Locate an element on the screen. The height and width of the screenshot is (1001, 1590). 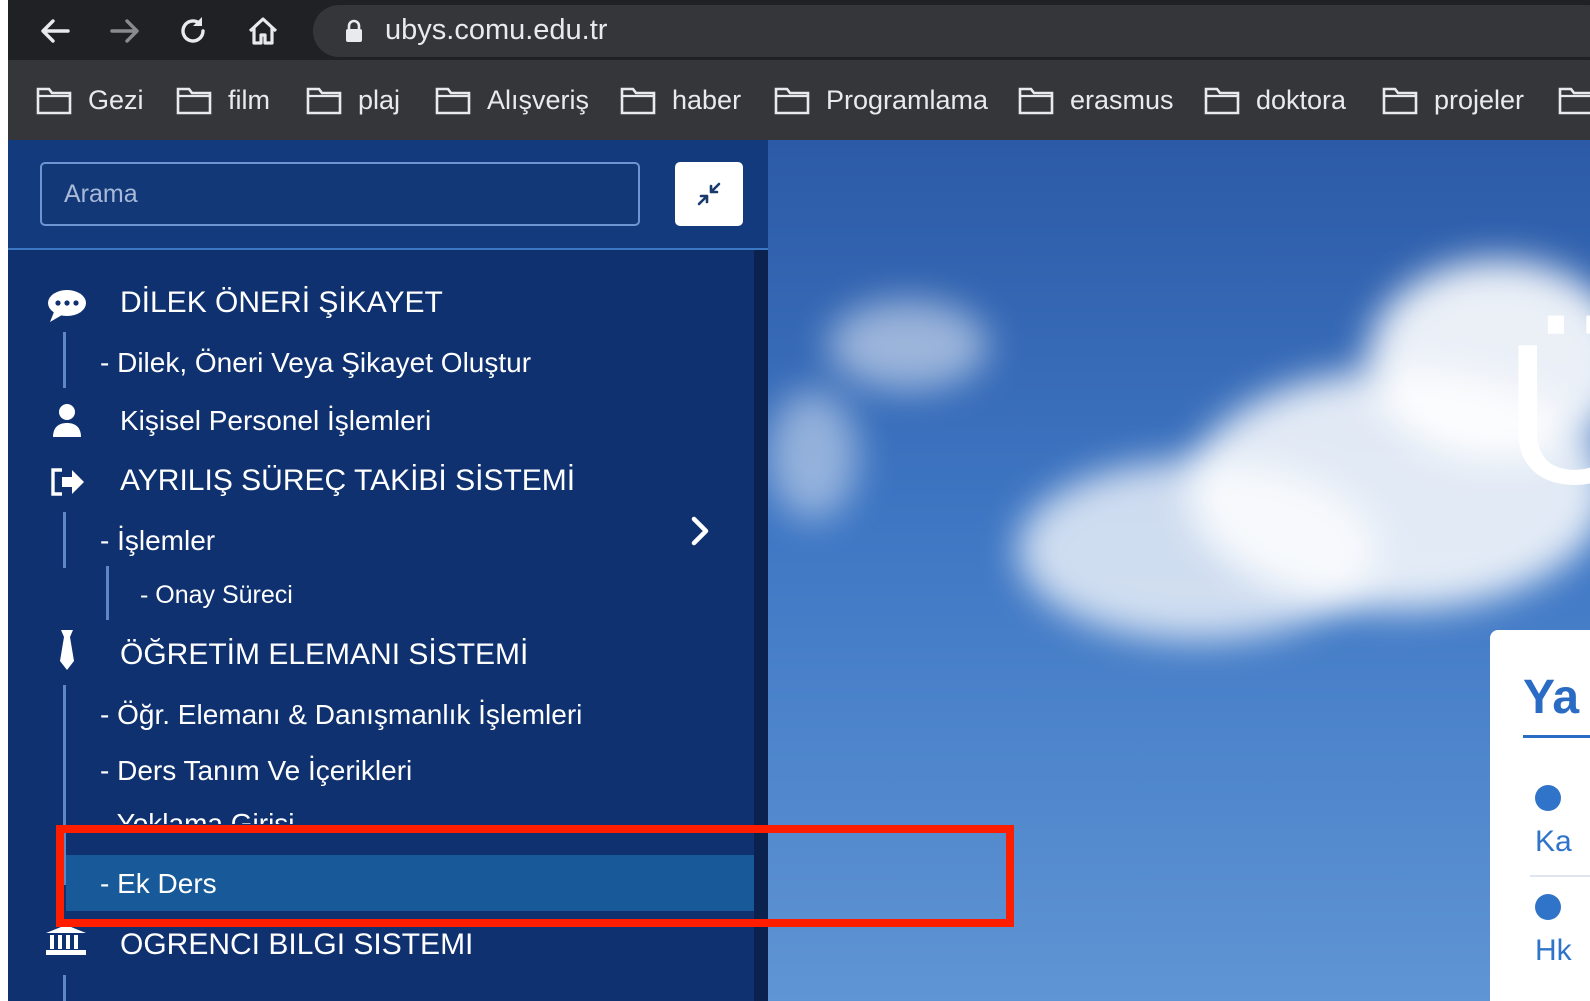
menu-kisisel-personel: Kişisel Personel İşlemleri is located at coordinates (275, 421).